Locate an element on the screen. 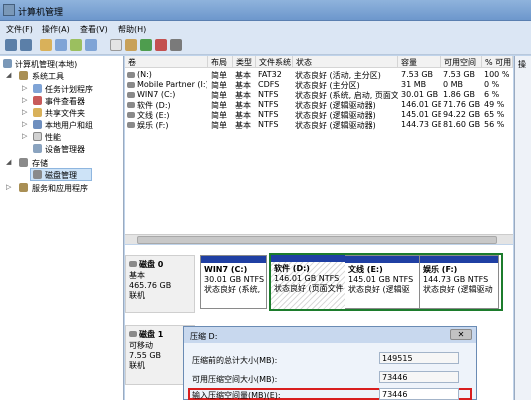 This screenshot has width=531, height=400. tree-services: 服务和应用程序 is located at coordinates (60, 188).